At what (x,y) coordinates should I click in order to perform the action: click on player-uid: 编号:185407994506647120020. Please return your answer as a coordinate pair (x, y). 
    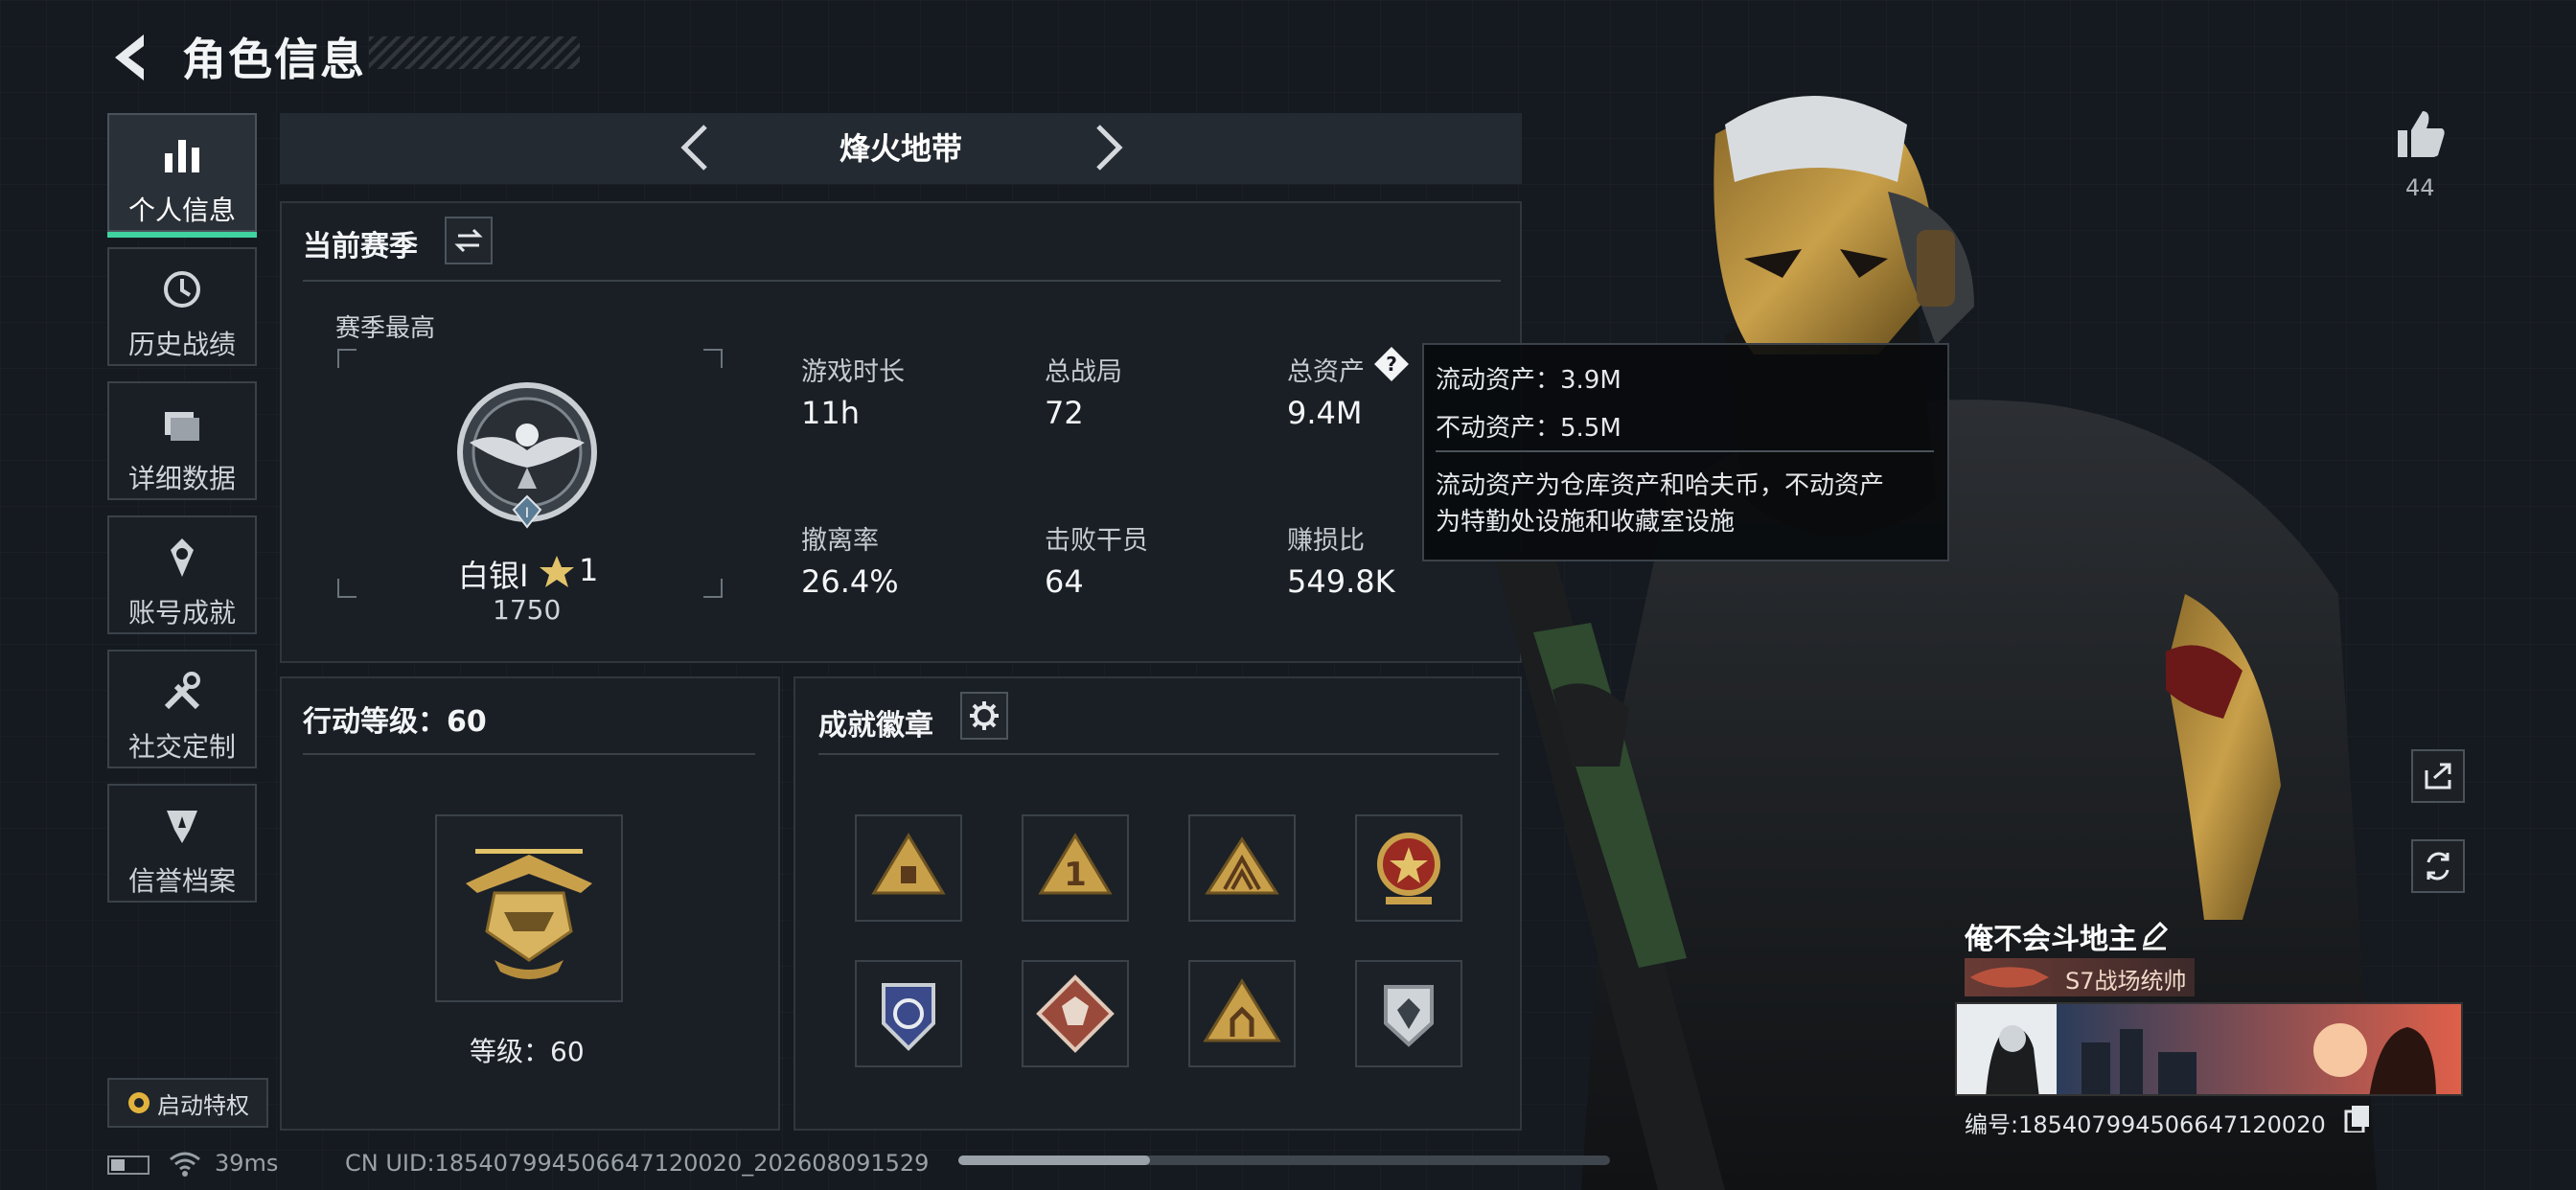
    Looking at the image, I should click on (2145, 1125).